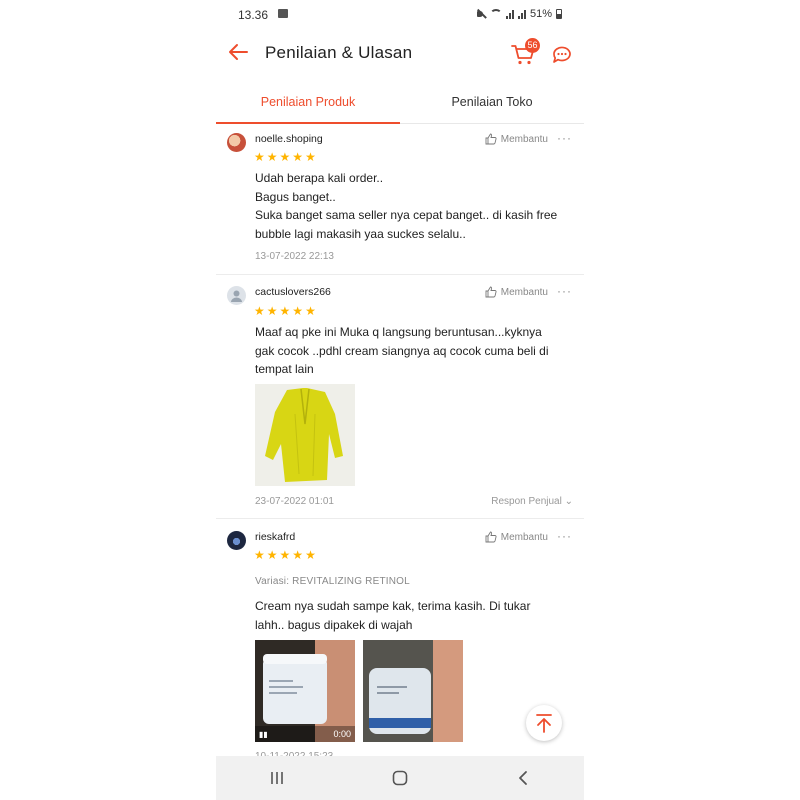 The width and height of the screenshot is (800, 800). Describe the element at coordinates (238, 52) in the screenshot. I see `back-arrow-icon` at that location.